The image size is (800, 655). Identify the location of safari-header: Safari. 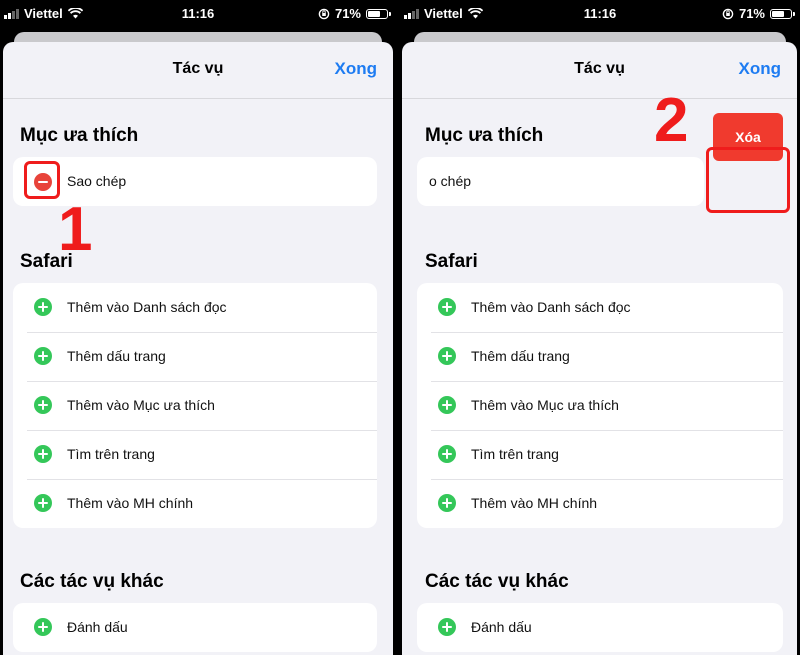
(451, 261).